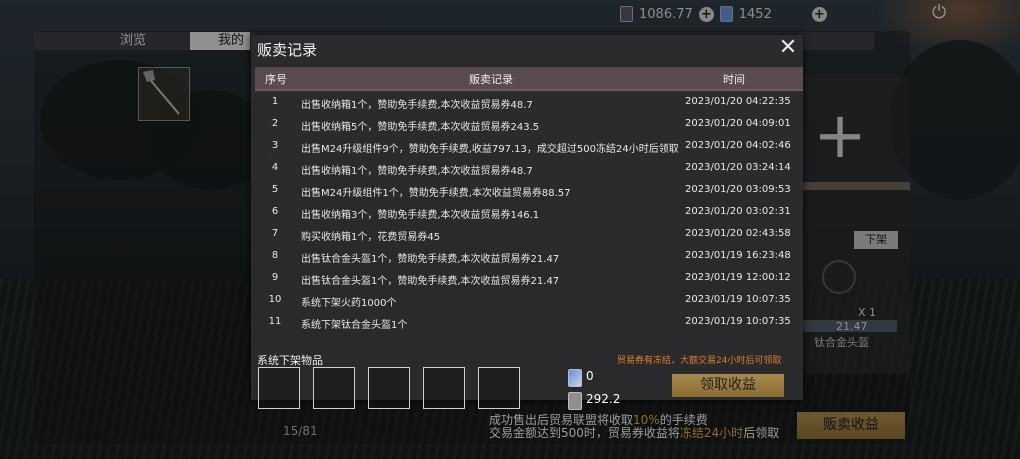 Image resolution: width=1020 pixels, height=459 pixels. I want to click on close-icon: ✕, so click(788, 48).